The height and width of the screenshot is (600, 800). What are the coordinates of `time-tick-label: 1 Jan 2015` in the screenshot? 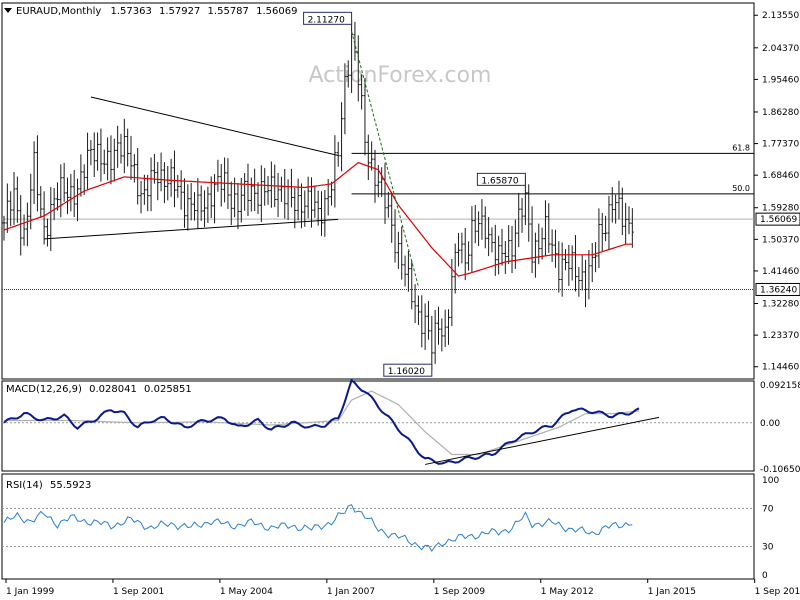 It's located at (672, 592).